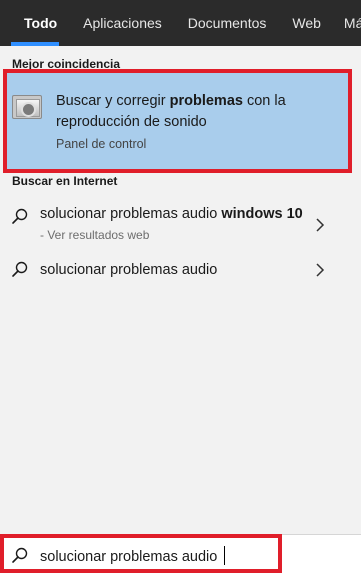 The height and width of the screenshot is (573, 361). What do you see at coordinates (66, 64) in the screenshot?
I see `best-match-heading: Mejor coincidencia` at bounding box center [66, 64].